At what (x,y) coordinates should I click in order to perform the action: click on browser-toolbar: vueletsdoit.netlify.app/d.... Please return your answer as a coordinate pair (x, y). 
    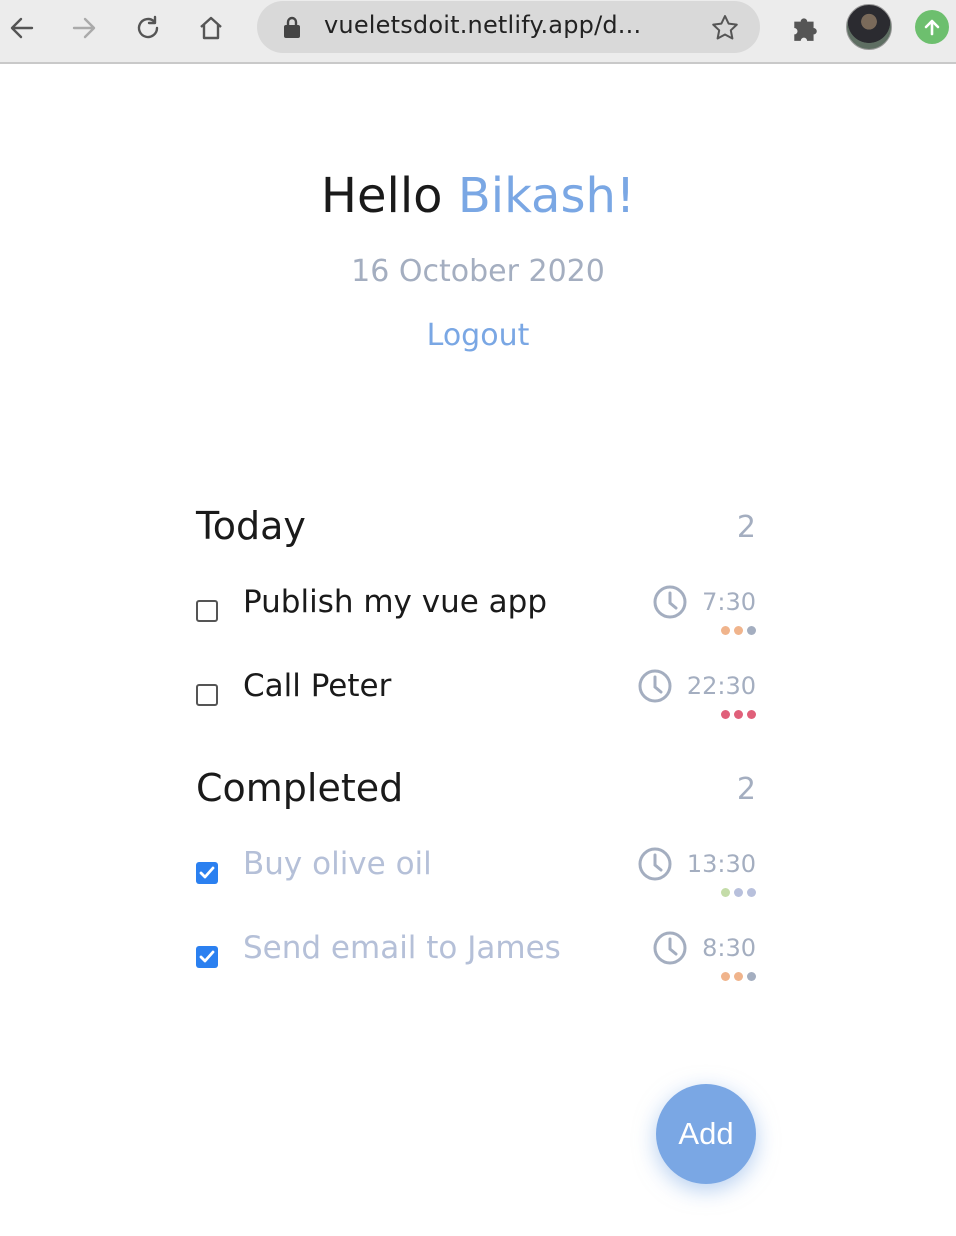
    Looking at the image, I should click on (478, 32).